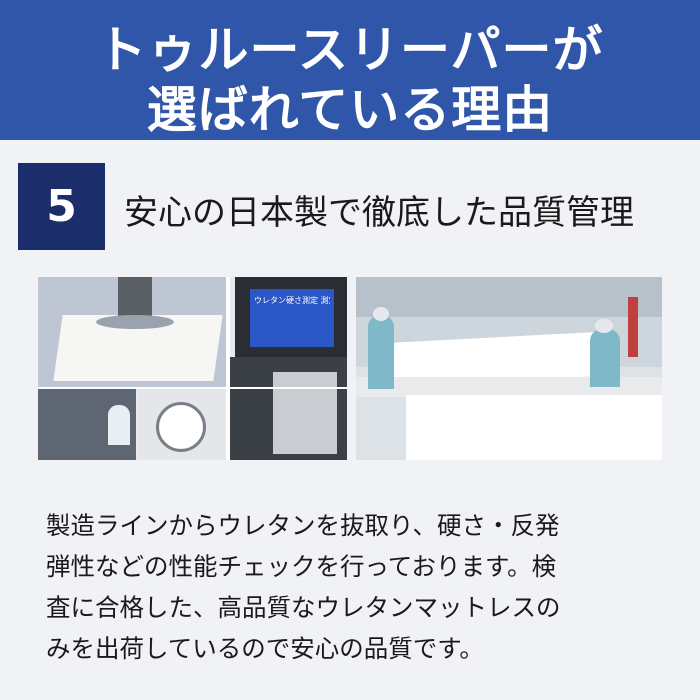 This screenshot has width=700, height=700. I want to click on factory-line-photo, so click(509, 368).